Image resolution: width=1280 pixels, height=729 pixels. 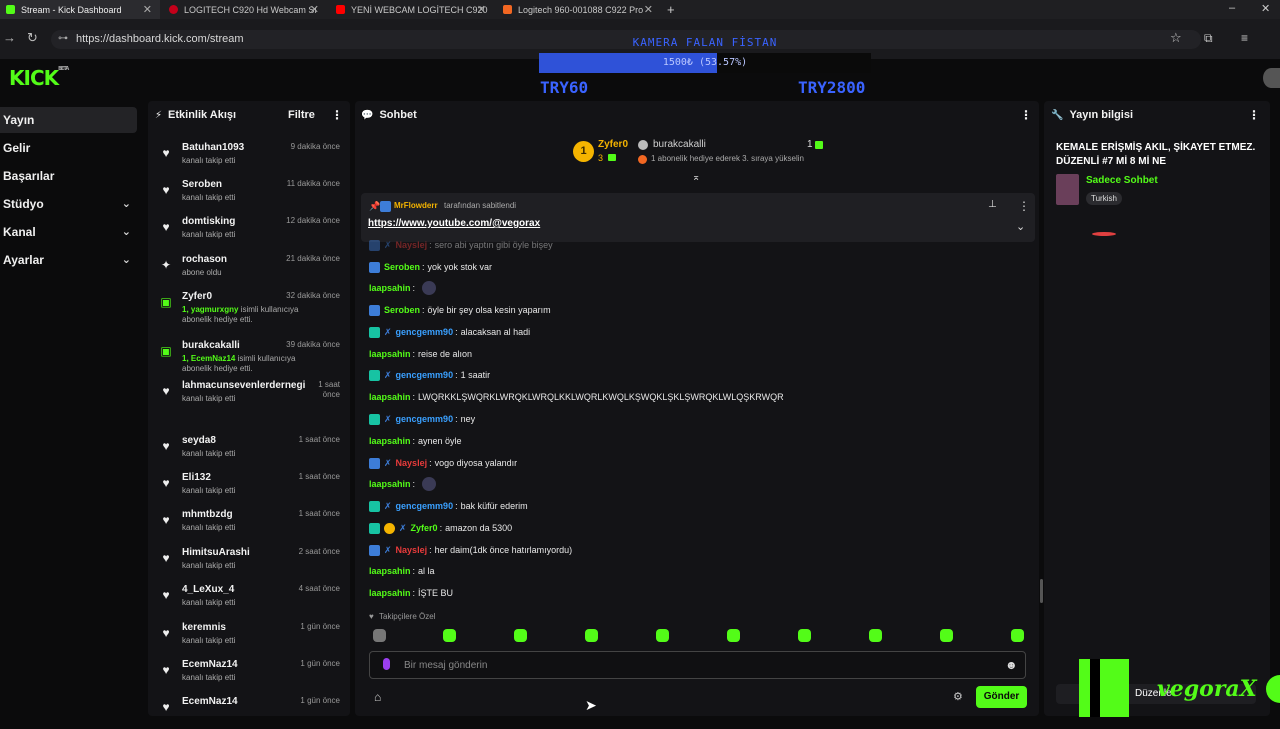 What do you see at coordinates (245, 193) in the screenshot?
I see `activity-item: ♥ Seroben kanalı takip etti 11 dakika önce` at bounding box center [245, 193].